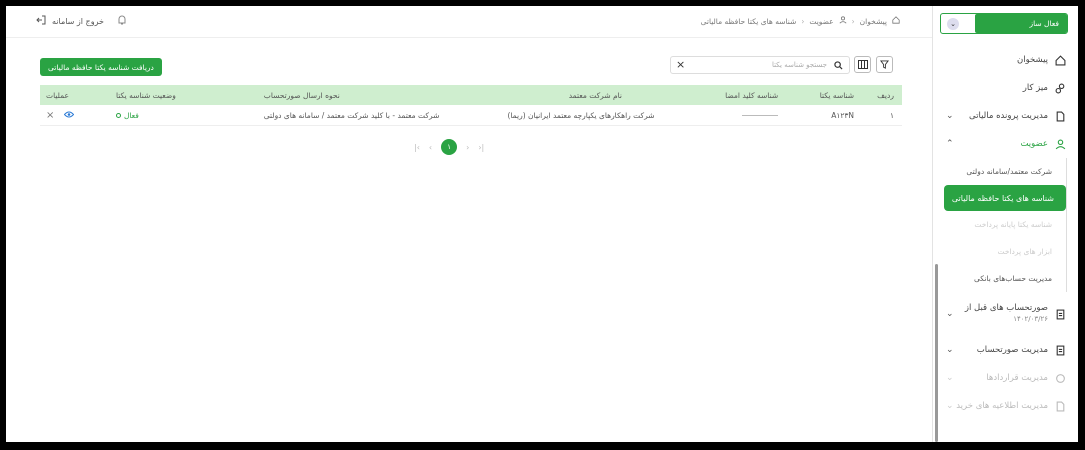 The width and height of the screenshot is (1085, 450). I want to click on next-page-icon: ›, so click(467, 147).